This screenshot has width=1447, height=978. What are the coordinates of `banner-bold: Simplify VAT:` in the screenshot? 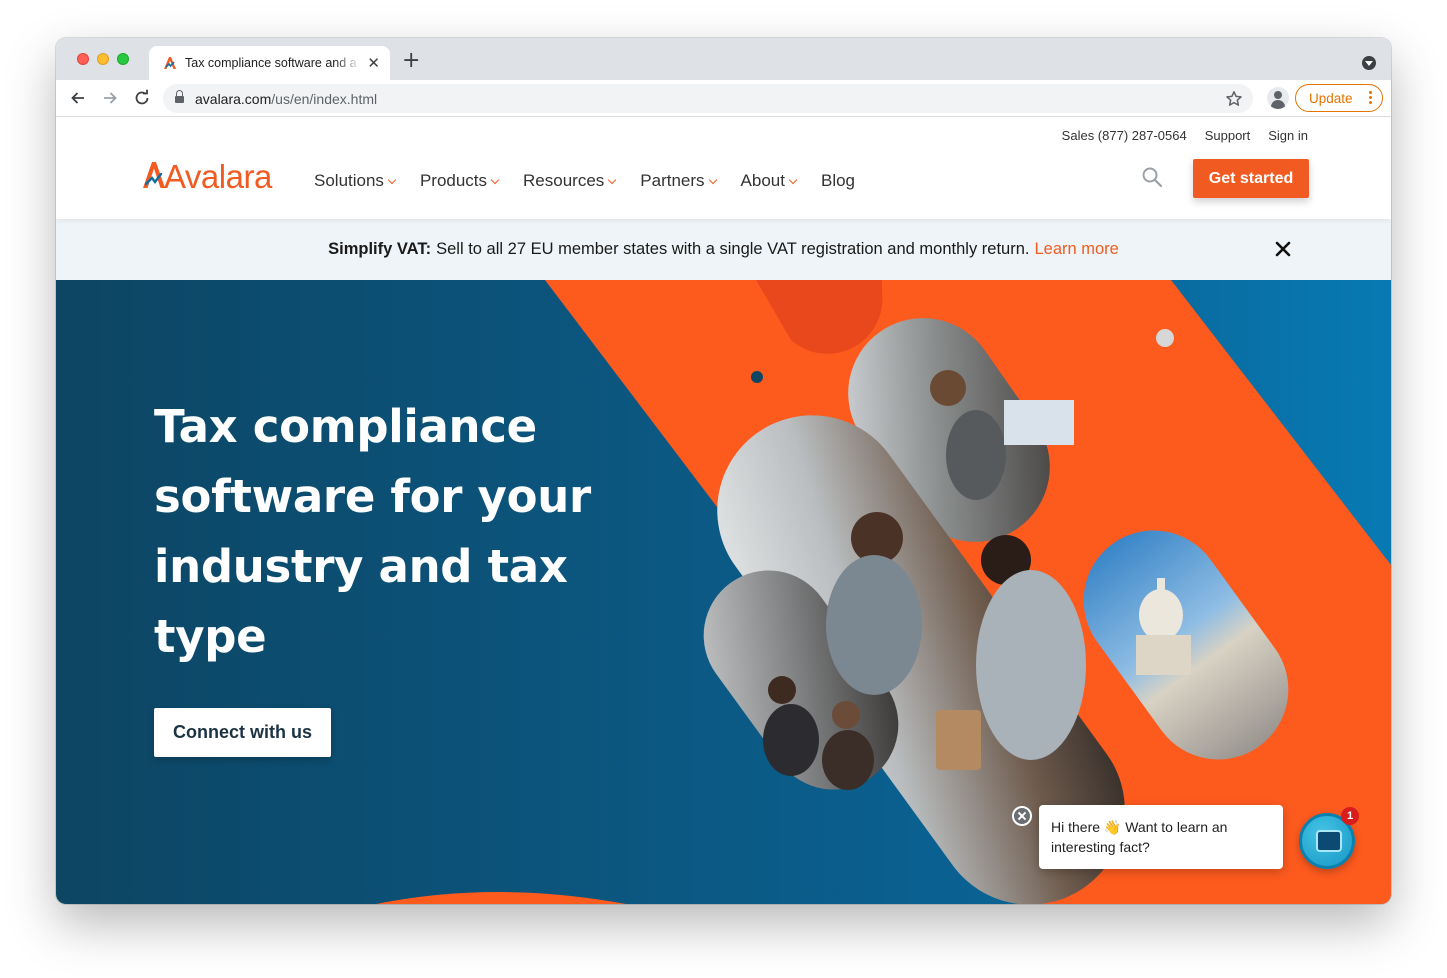 It's located at (380, 249).